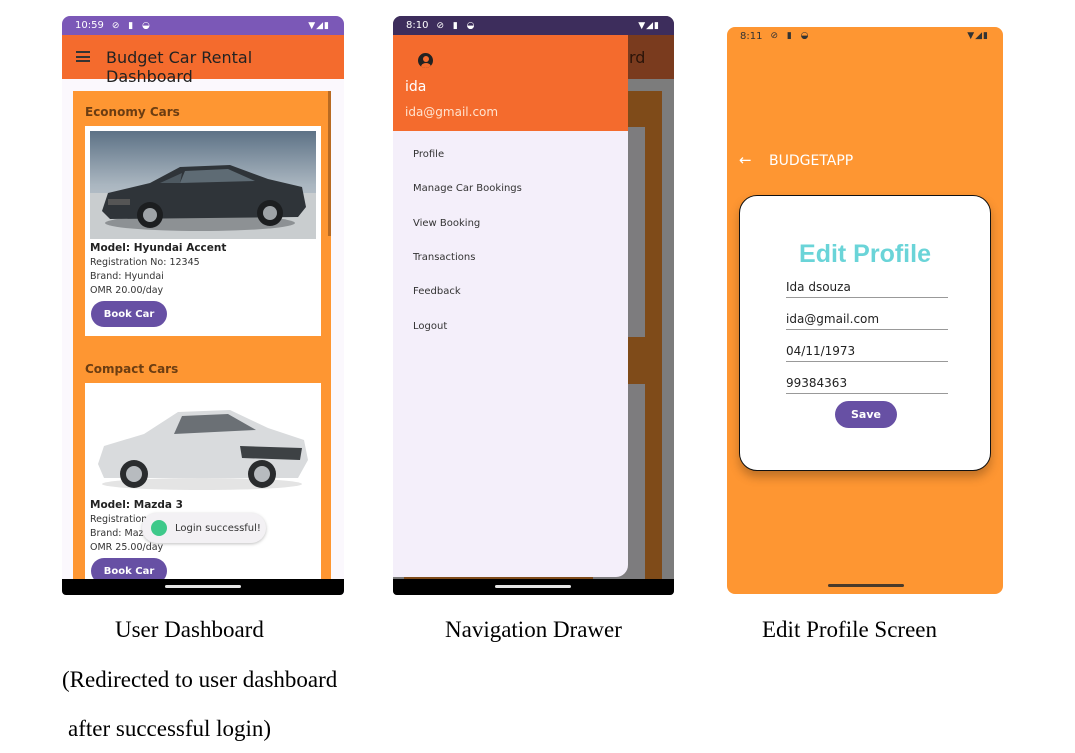 This screenshot has width=1075, height=753. What do you see at coordinates (533, 25) in the screenshot?
I see `status-bar: 8:10 ⊘ ▮ ◒ ▼◢▮` at bounding box center [533, 25].